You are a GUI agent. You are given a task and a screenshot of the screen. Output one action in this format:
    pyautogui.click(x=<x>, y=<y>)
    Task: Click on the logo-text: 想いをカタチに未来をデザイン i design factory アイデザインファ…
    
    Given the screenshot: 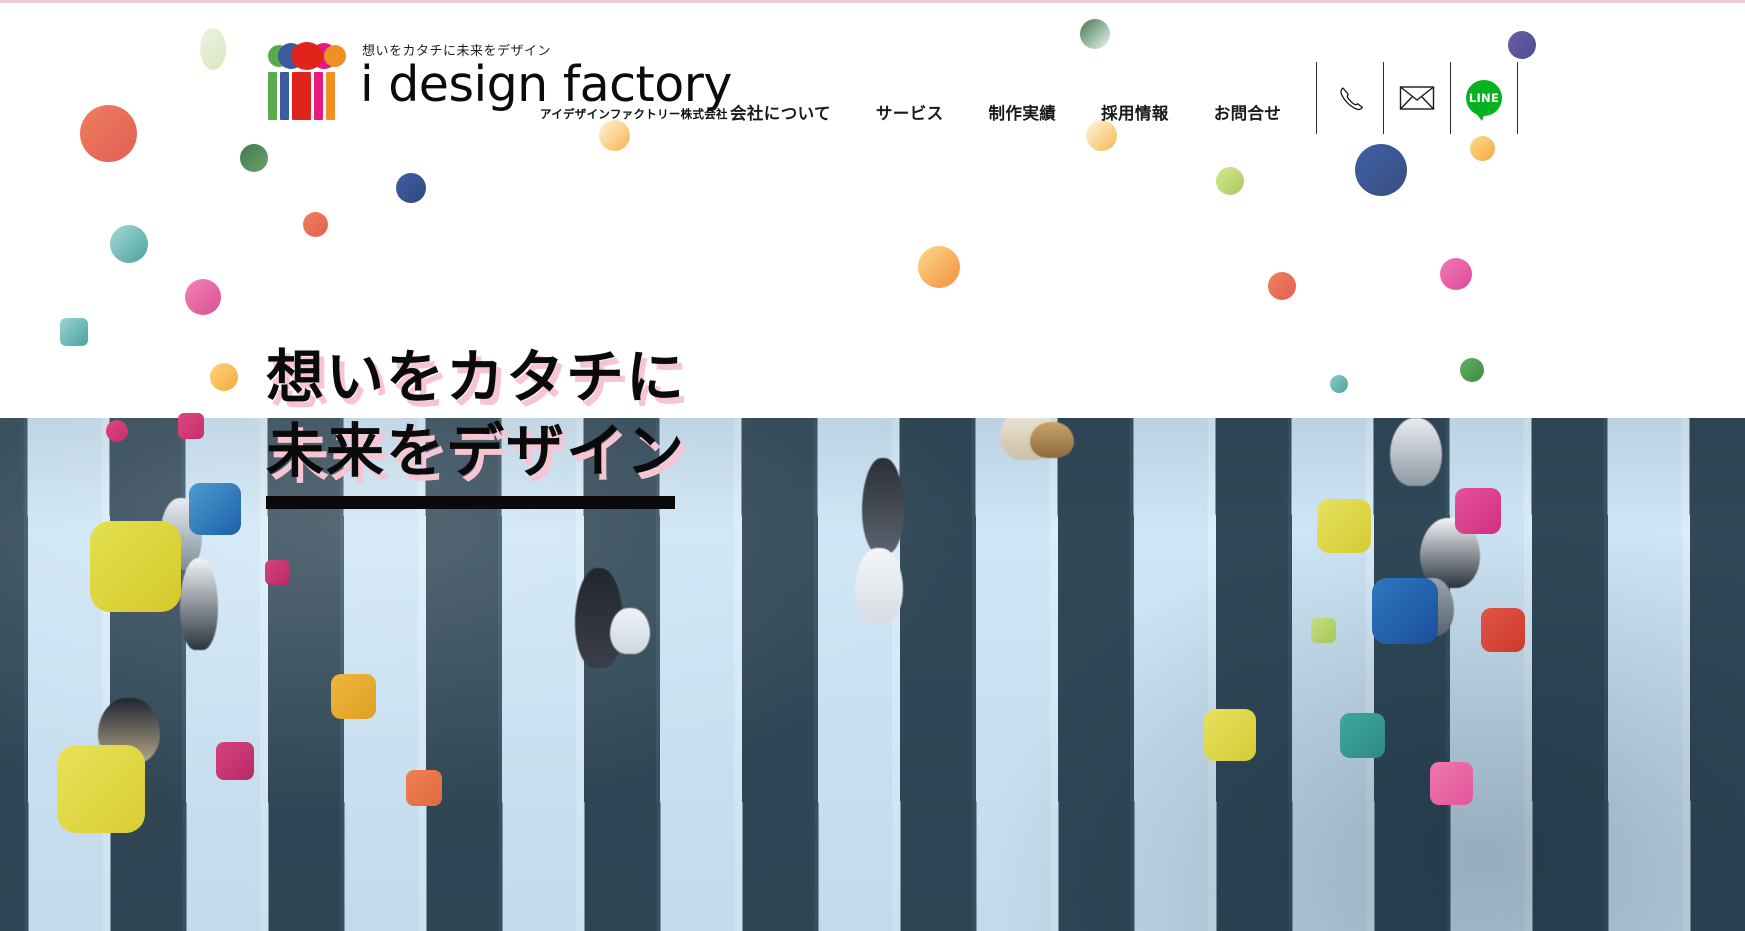 What is the action you would take?
    pyautogui.click(x=546, y=81)
    